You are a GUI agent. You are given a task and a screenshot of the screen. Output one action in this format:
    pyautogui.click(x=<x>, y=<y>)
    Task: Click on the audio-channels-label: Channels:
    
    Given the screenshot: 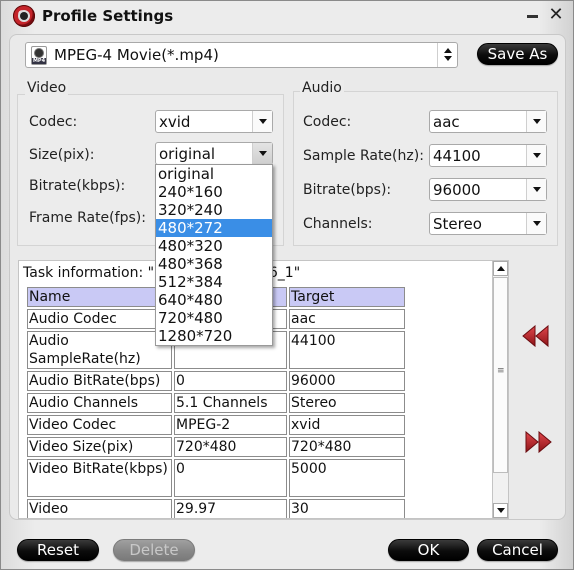 What is the action you would take?
    pyautogui.click(x=338, y=224)
    